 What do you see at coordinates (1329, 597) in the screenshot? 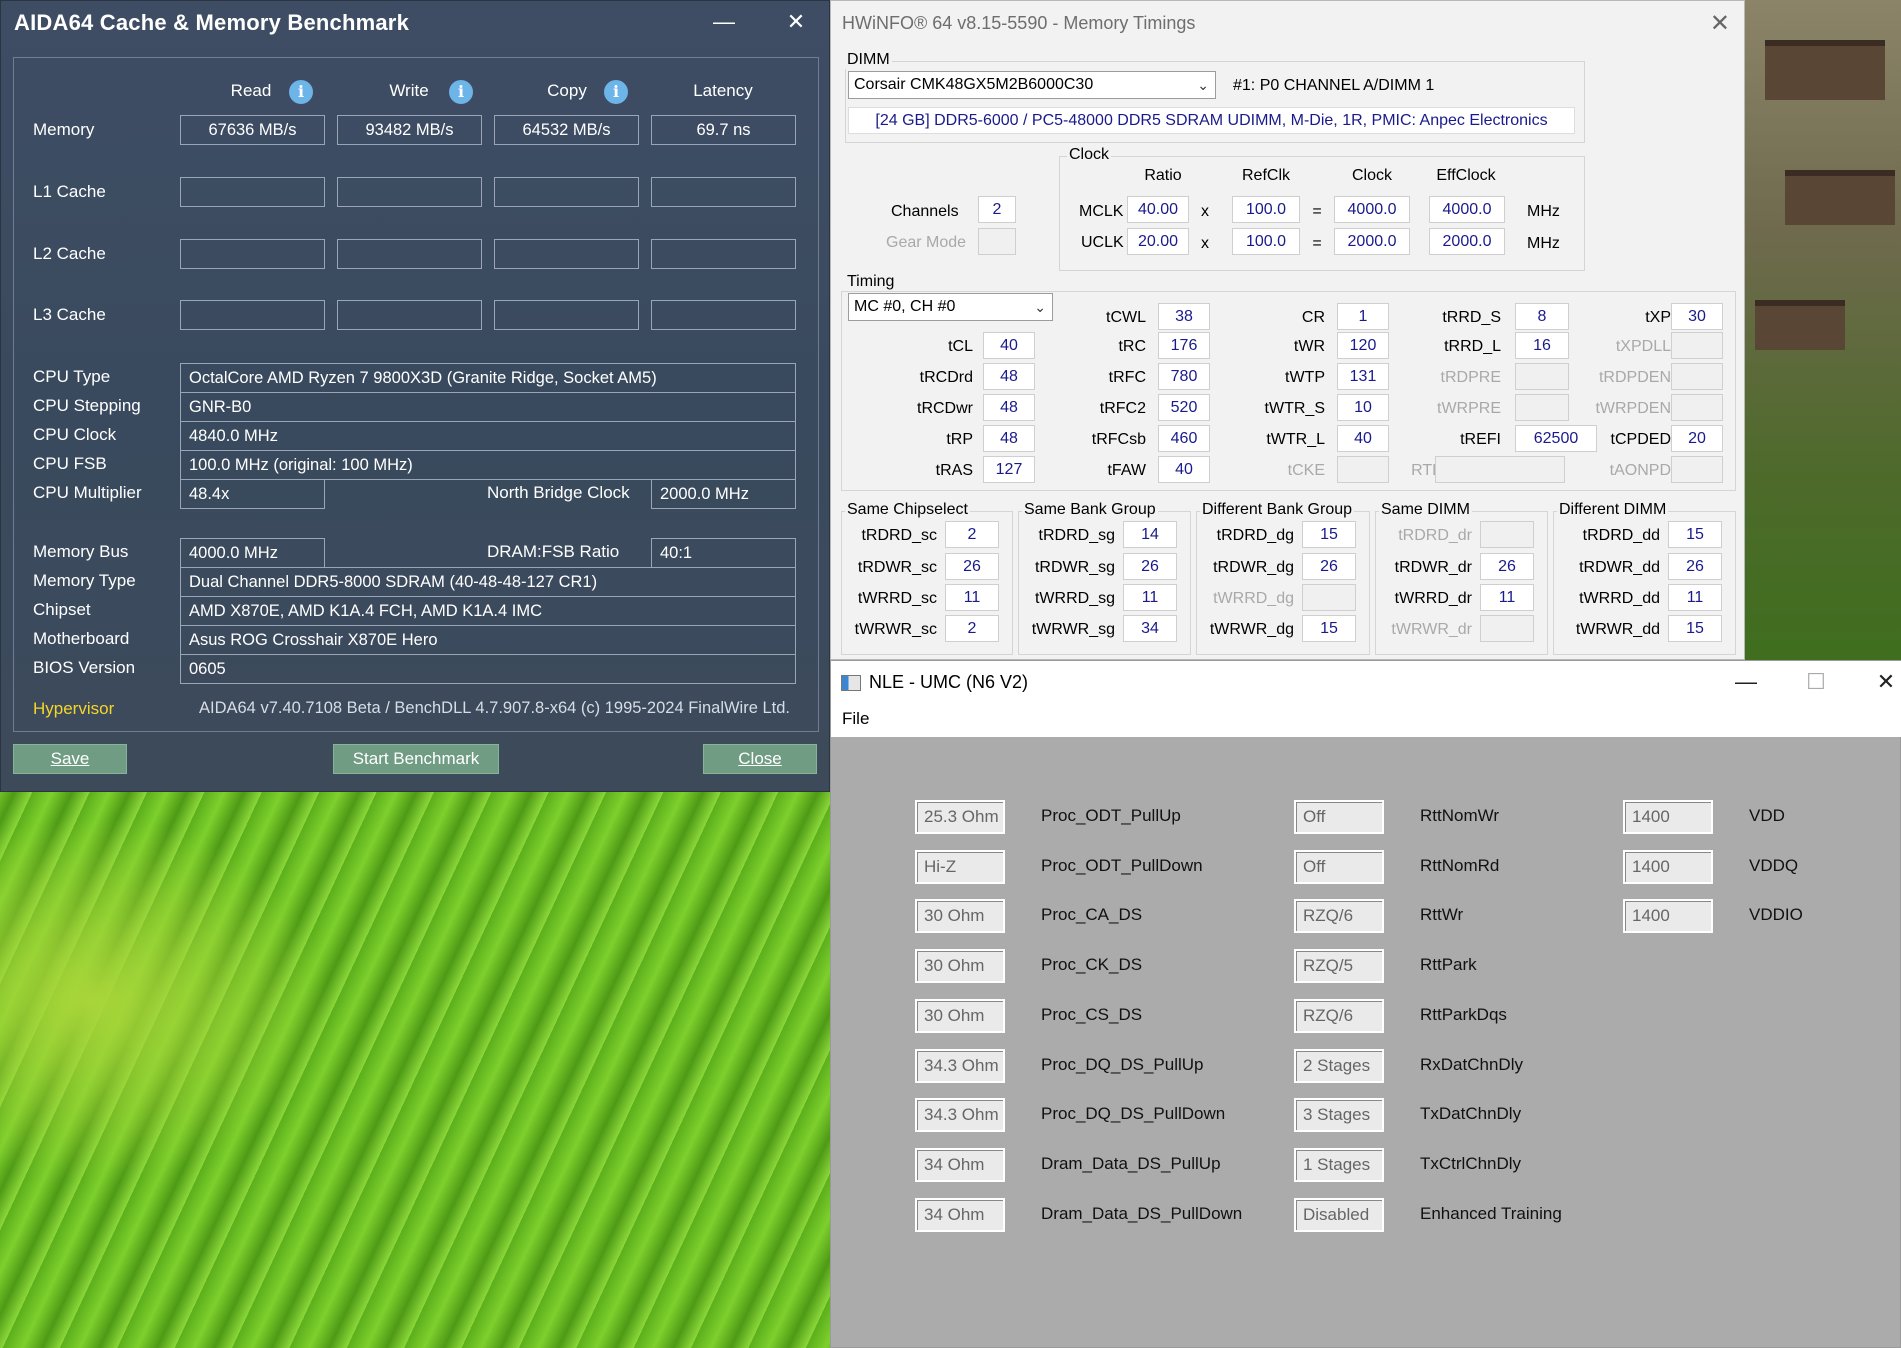
I see `turnaround-value` at bounding box center [1329, 597].